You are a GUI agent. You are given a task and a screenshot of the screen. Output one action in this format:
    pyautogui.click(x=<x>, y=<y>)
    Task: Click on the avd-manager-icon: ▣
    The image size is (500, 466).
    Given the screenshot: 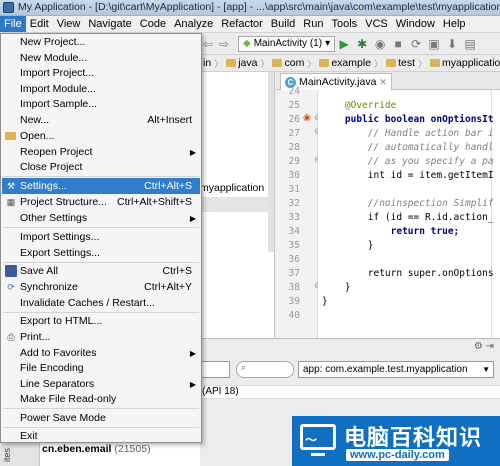 What is the action you would take?
    pyautogui.click(x=434, y=44)
    